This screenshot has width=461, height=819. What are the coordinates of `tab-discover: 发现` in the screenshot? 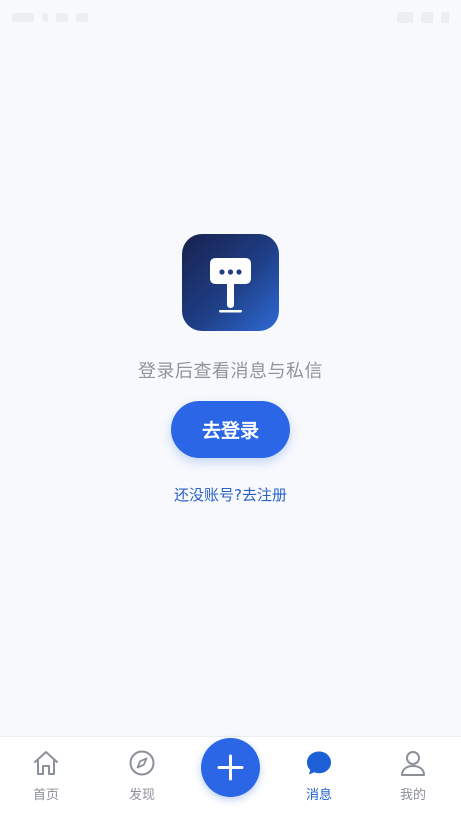 It's located at (142, 772).